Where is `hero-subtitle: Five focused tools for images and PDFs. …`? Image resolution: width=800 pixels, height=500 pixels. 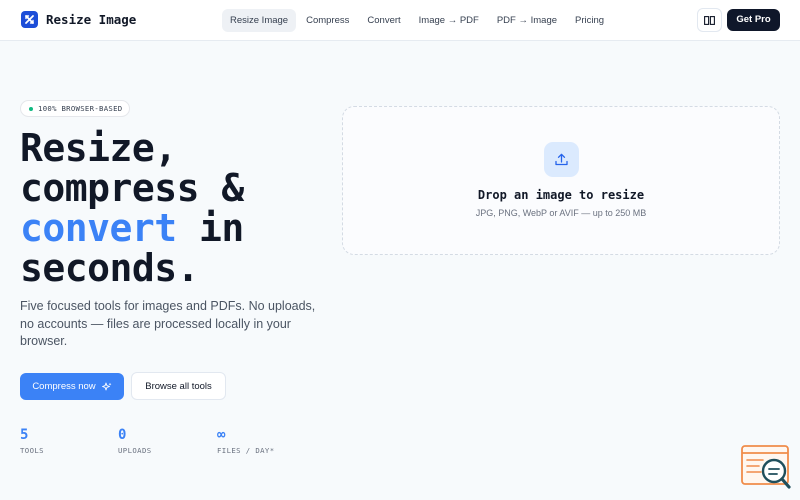 hero-subtitle: Five focused tools for images and PDFs. … is located at coordinates (168, 323).